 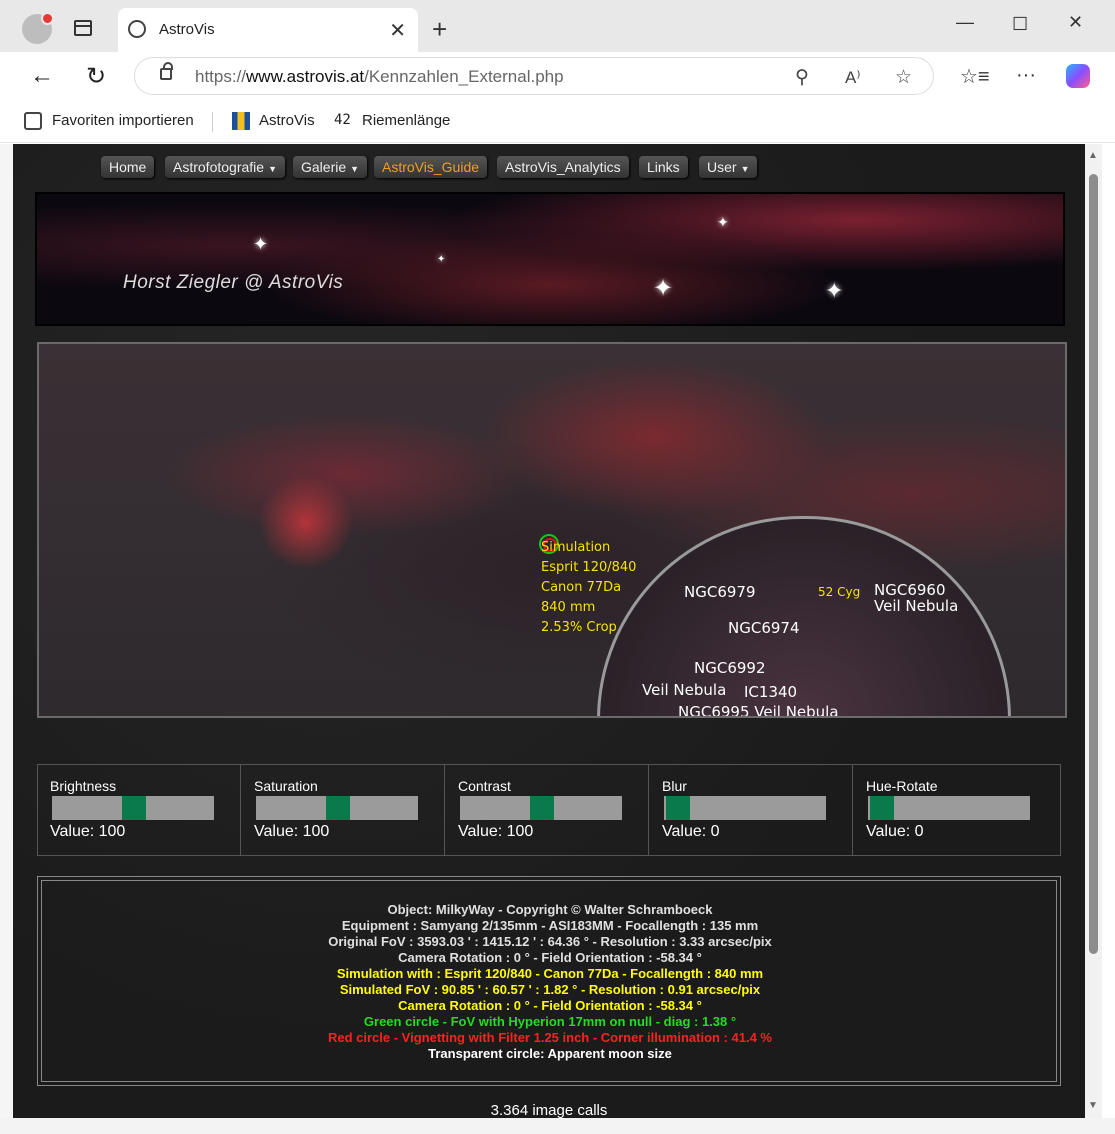 What do you see at coordinates (123, 120) in the screenshot?
I see `fav-import: Favoriten importieren` at bounding box center [123, 120].